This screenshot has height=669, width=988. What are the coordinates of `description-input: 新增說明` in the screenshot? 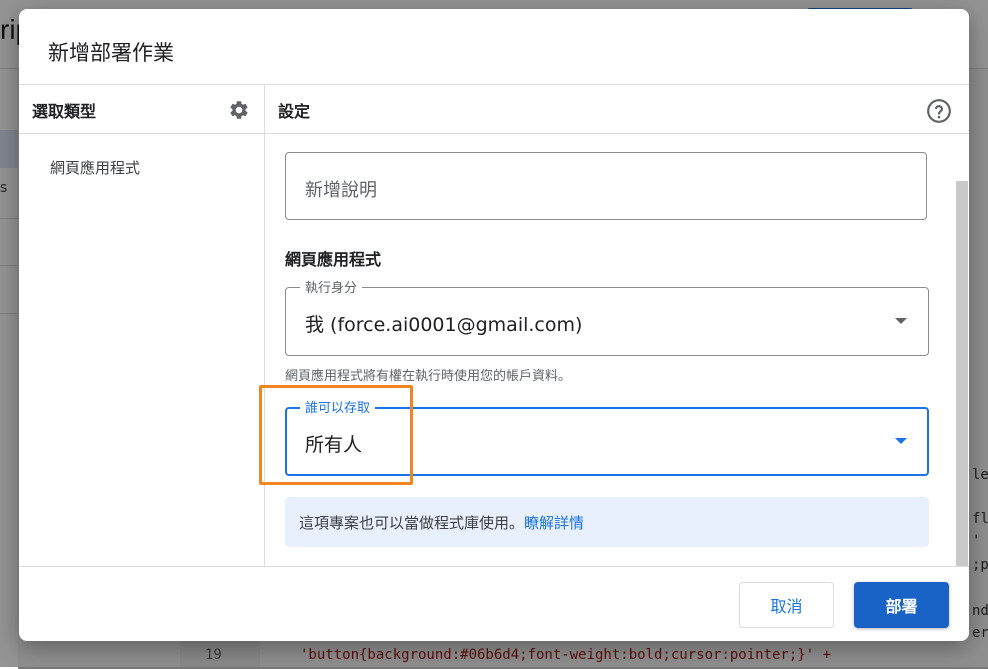 It's located at (606, 186).